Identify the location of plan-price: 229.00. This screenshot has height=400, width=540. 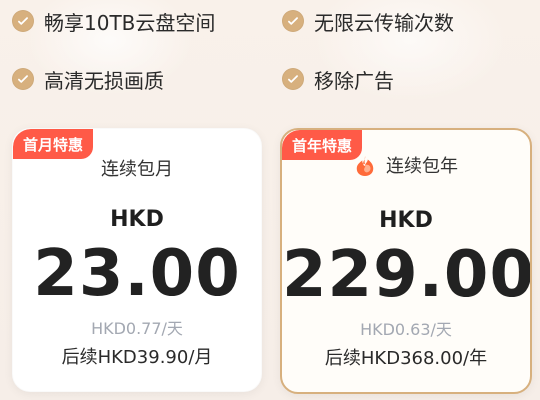
(407, 275).